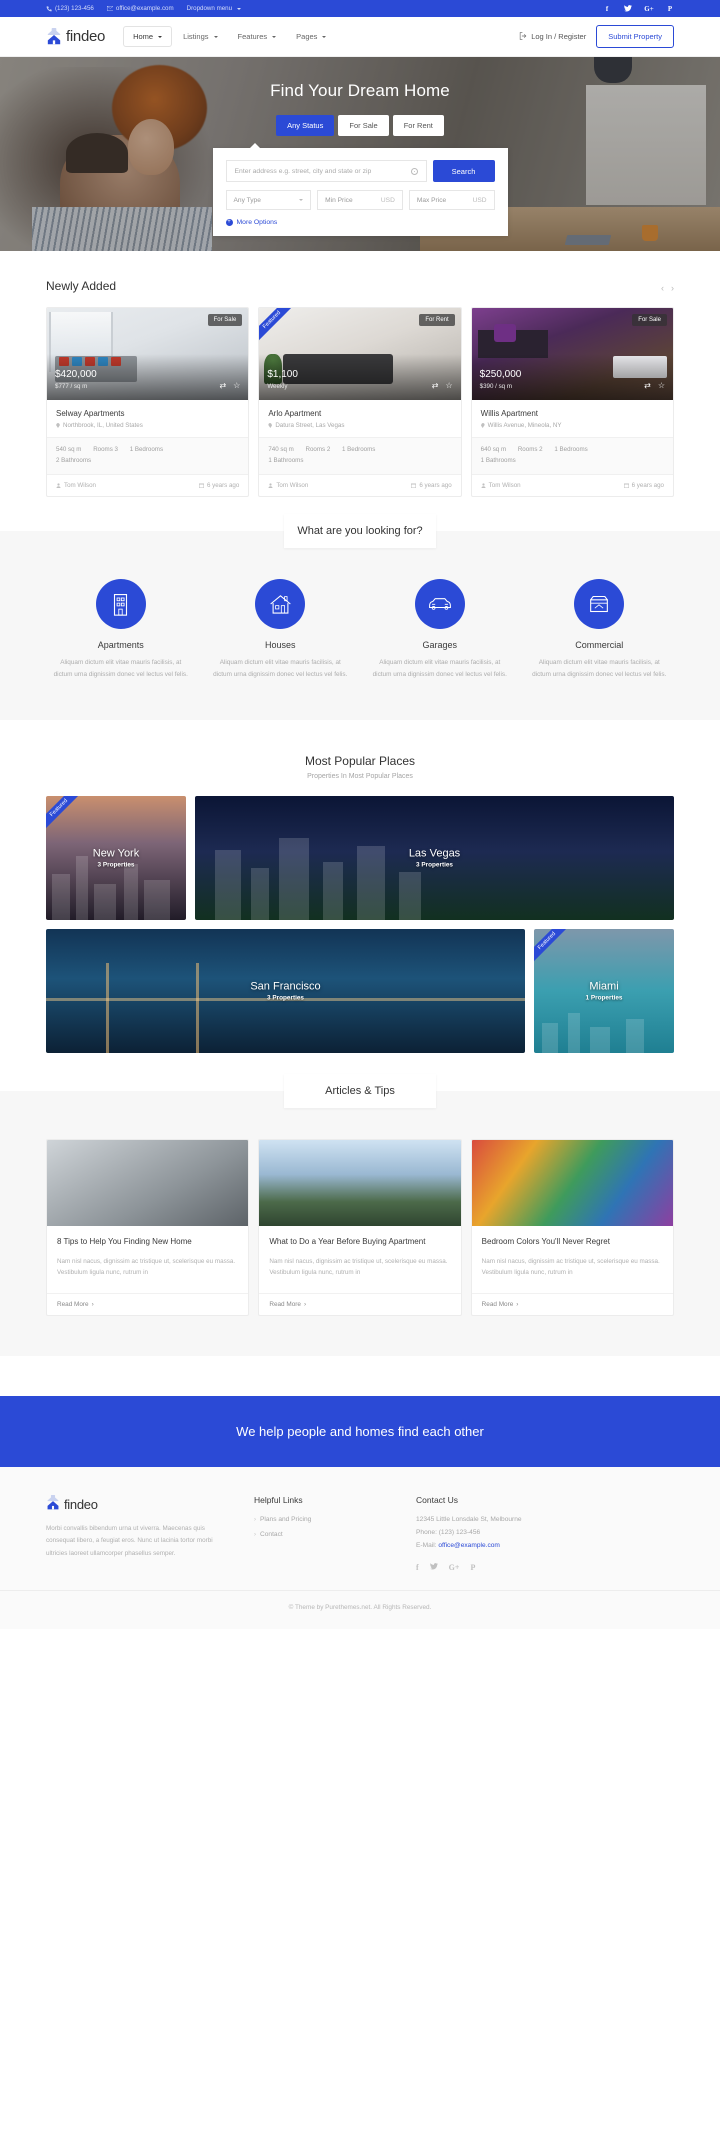  What do you see at coordinates (148, 354) in the screenshot?
I see `property-image: For Sale $420,000 $777 / sq m ⇄ ☆` at bounding box center [148, 354].